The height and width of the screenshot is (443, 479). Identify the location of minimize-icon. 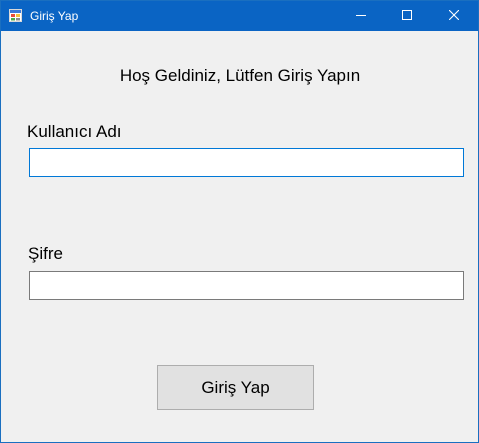
(361, 16).